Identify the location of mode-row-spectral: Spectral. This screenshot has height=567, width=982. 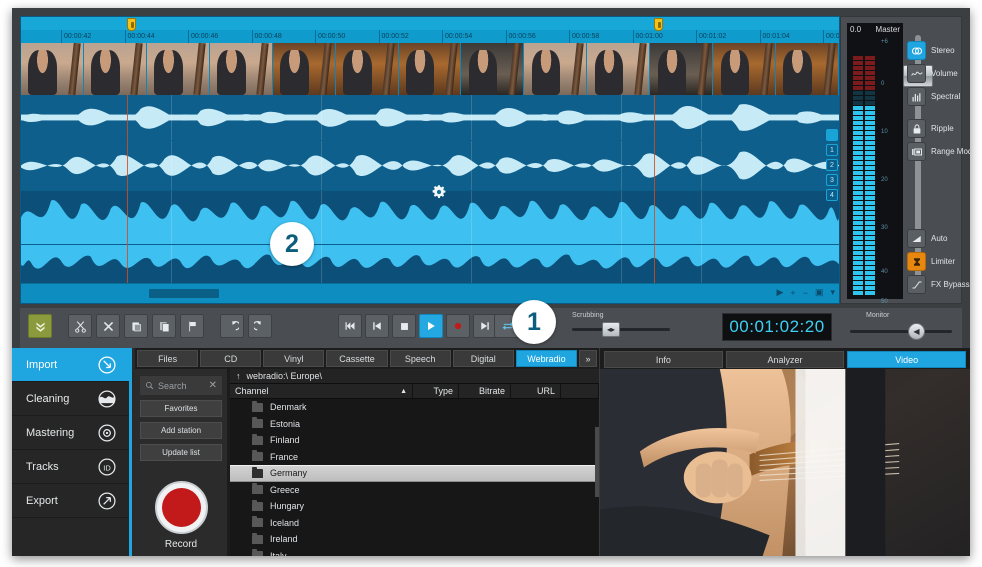
(934, 96).